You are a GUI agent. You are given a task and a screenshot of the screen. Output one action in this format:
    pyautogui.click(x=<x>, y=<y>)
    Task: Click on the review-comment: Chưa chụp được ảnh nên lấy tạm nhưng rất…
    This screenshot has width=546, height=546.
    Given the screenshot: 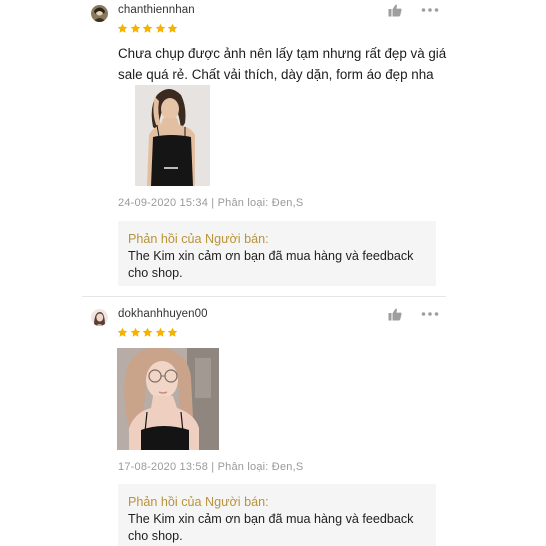 What is the action you would take?
    pyautogui.click(x=282, y=64)
    